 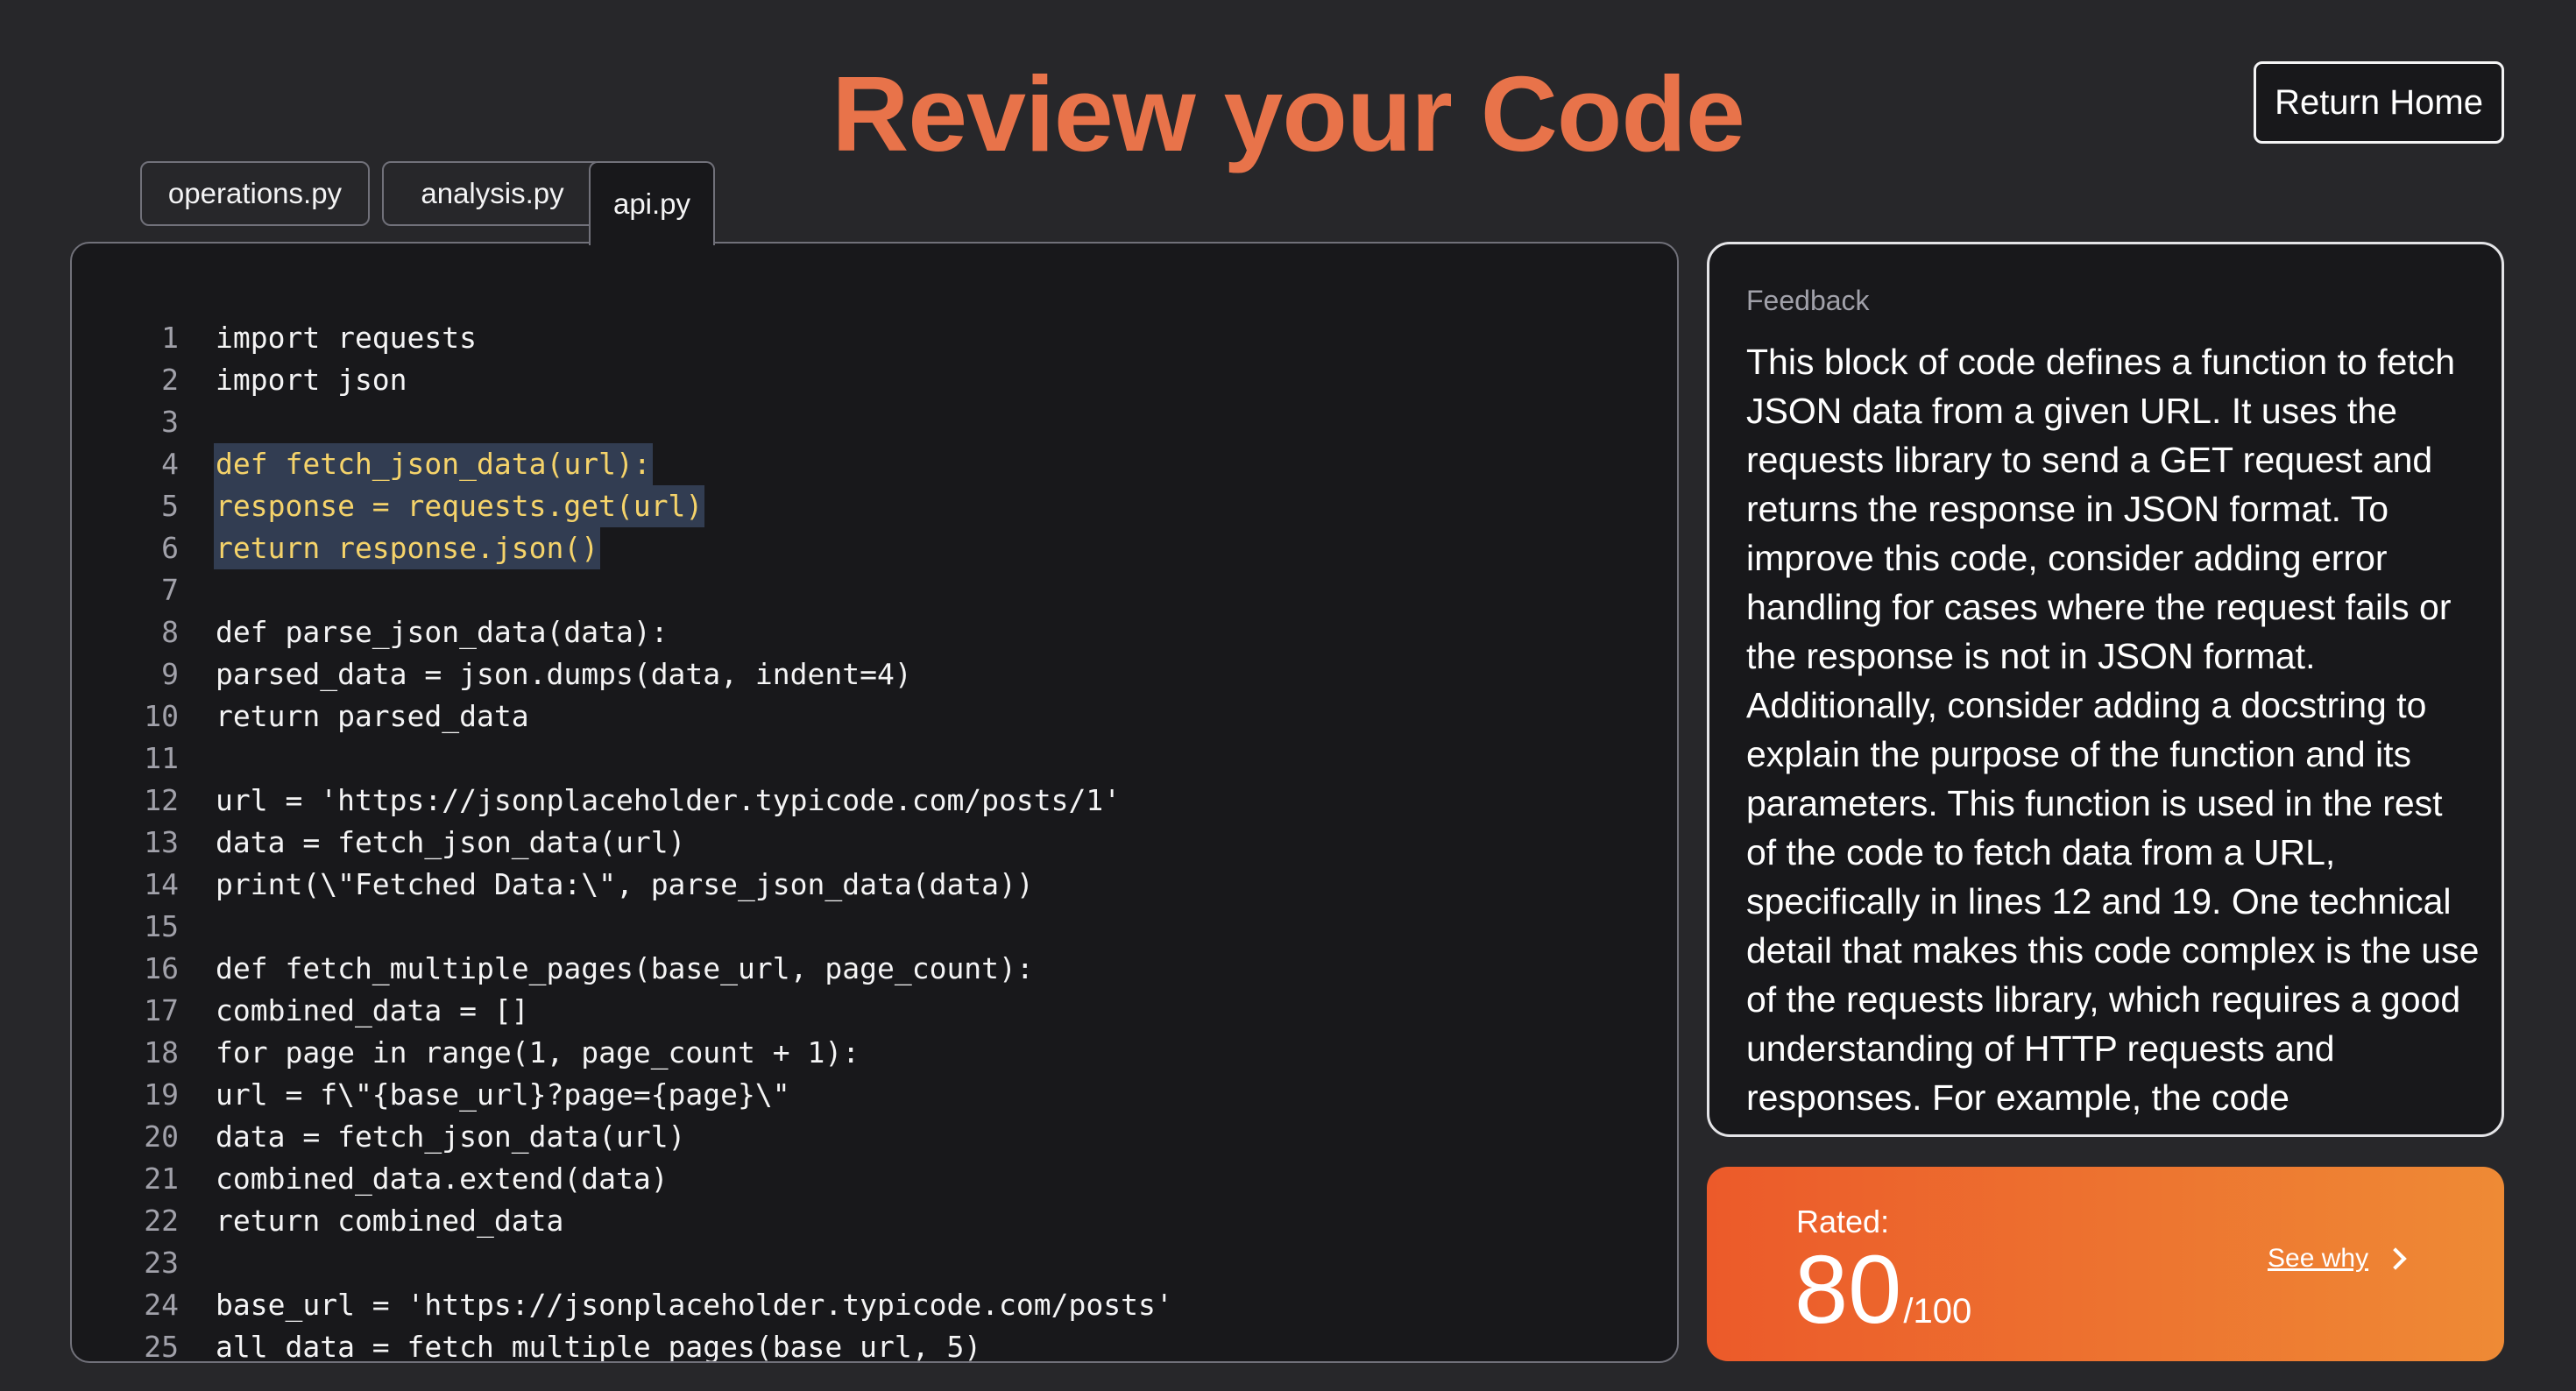 I want to click on rating-card: Rated: 80 /100 See why, so click(x=2105, y=1264).